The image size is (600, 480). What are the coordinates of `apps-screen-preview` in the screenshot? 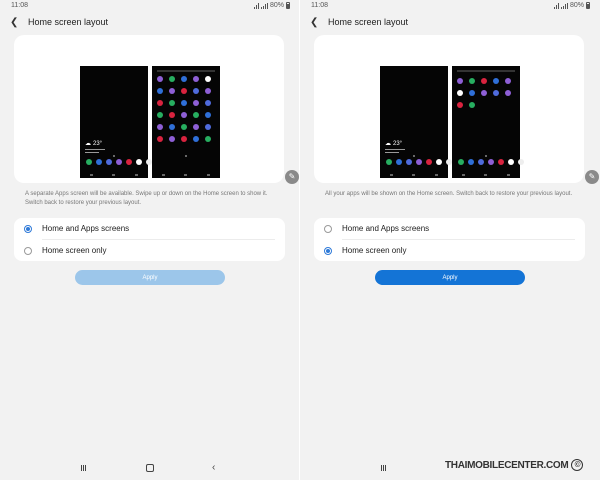 It's located at (186, 122).